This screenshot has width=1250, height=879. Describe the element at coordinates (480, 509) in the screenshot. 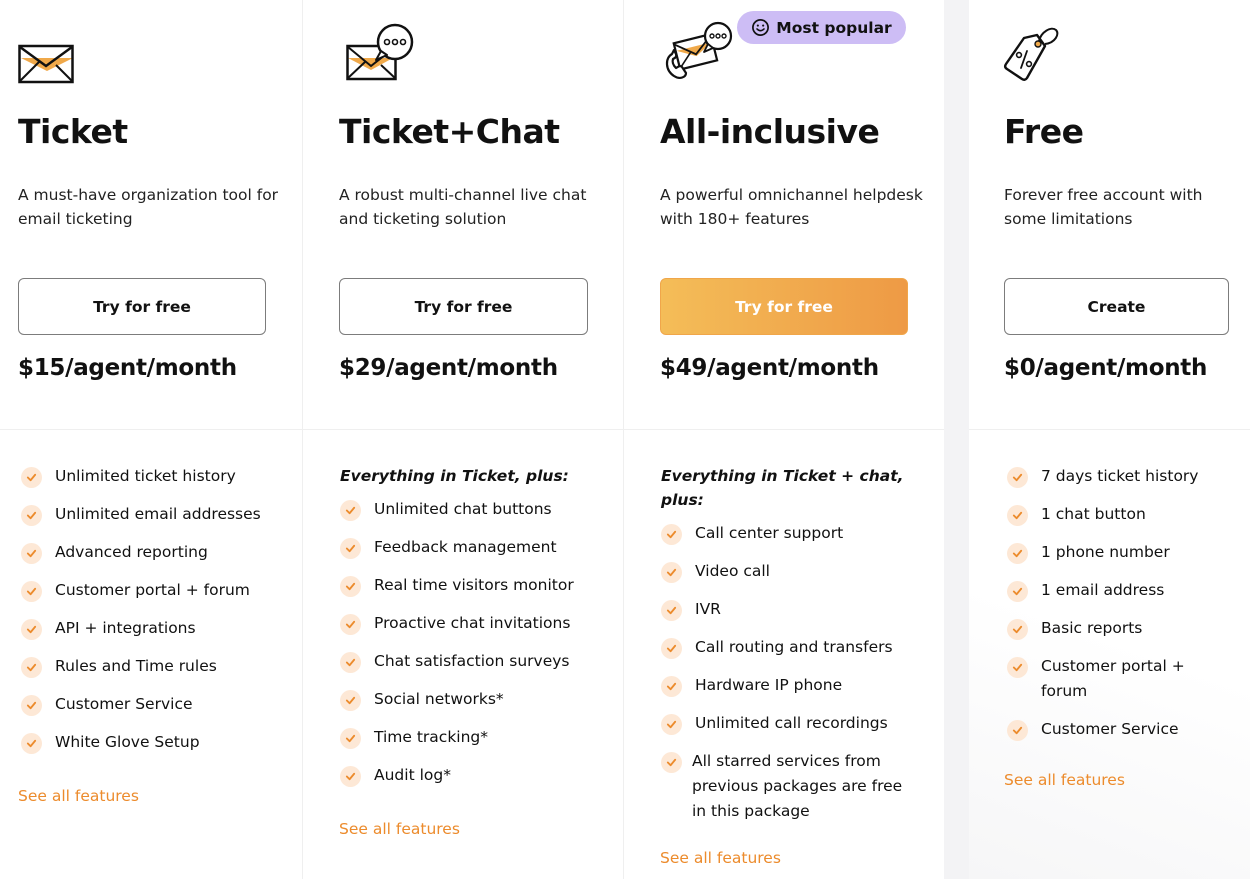

I see `feature-item: Unlimited chat buttons` at that location.